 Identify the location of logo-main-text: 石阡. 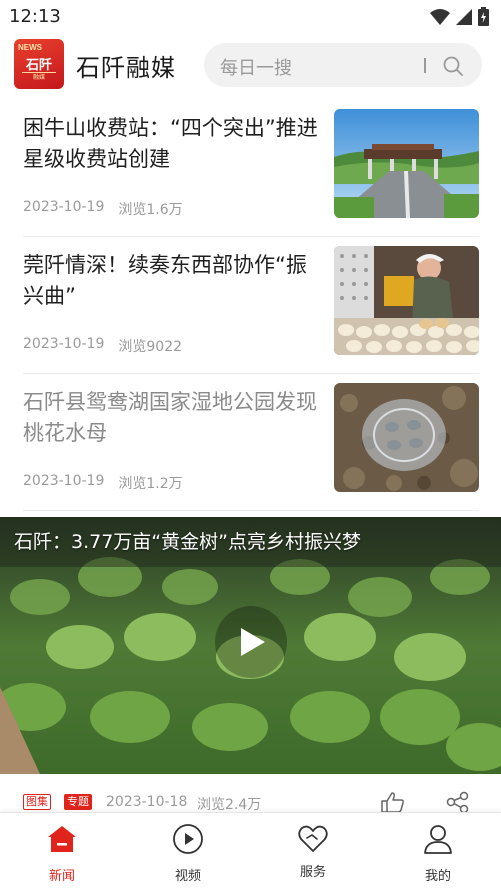
(38, 65).